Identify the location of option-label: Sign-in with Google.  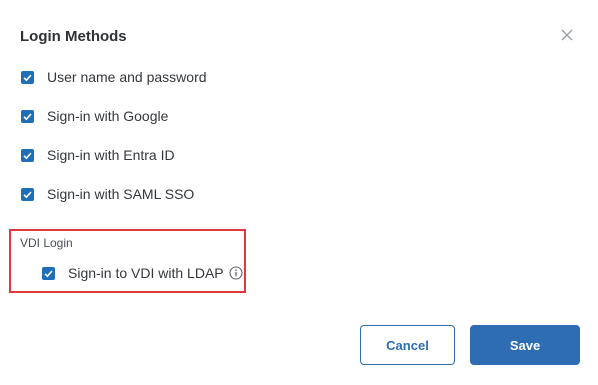
(108, 116).